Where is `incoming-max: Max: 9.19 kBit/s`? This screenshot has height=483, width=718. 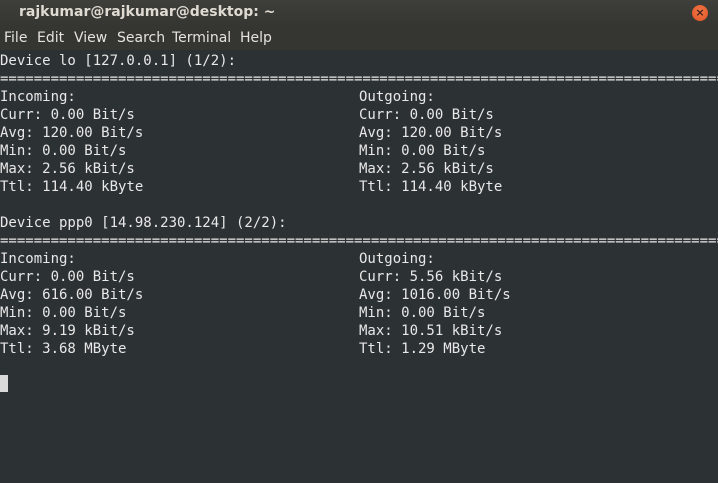 incoming-max: Max: 9.19 kBit/s is located at coordinates (67, 331).